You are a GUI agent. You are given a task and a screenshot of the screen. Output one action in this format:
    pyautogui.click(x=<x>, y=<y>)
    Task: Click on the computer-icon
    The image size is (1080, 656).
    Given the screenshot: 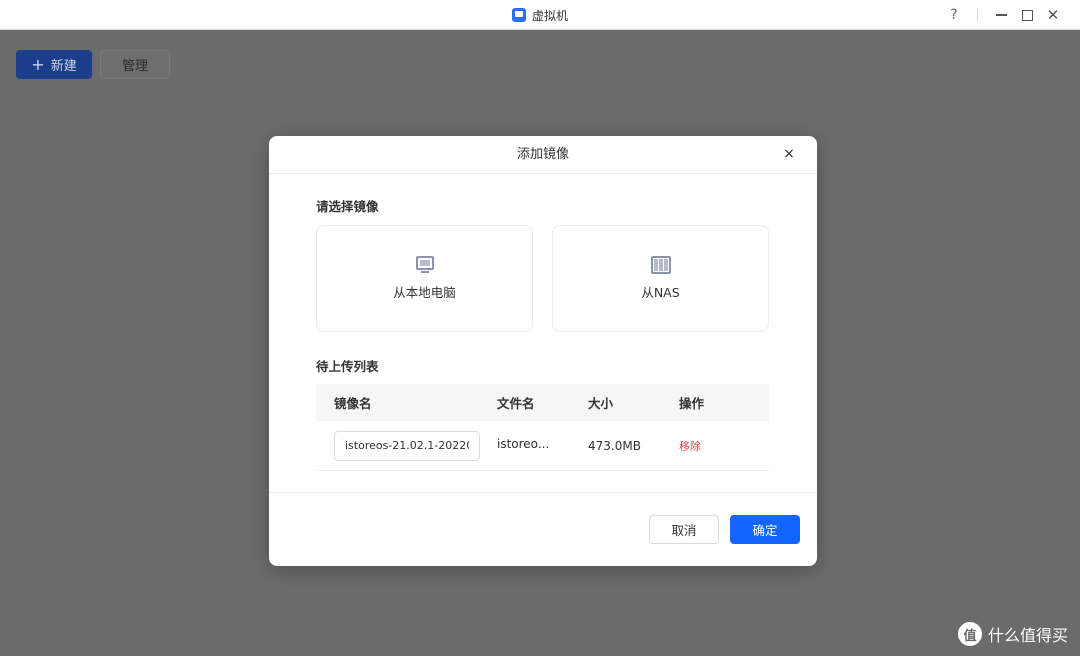 What is the action you would take?
    pyautogui.click(x=425, y=265)
    